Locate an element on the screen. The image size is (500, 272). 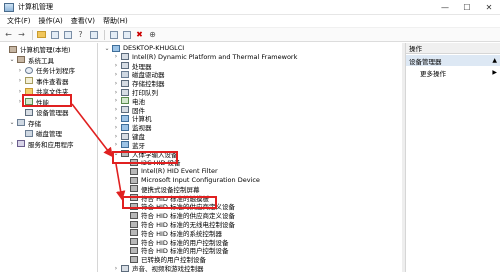
highlight-touchpad is located at coordinates (169, 202).